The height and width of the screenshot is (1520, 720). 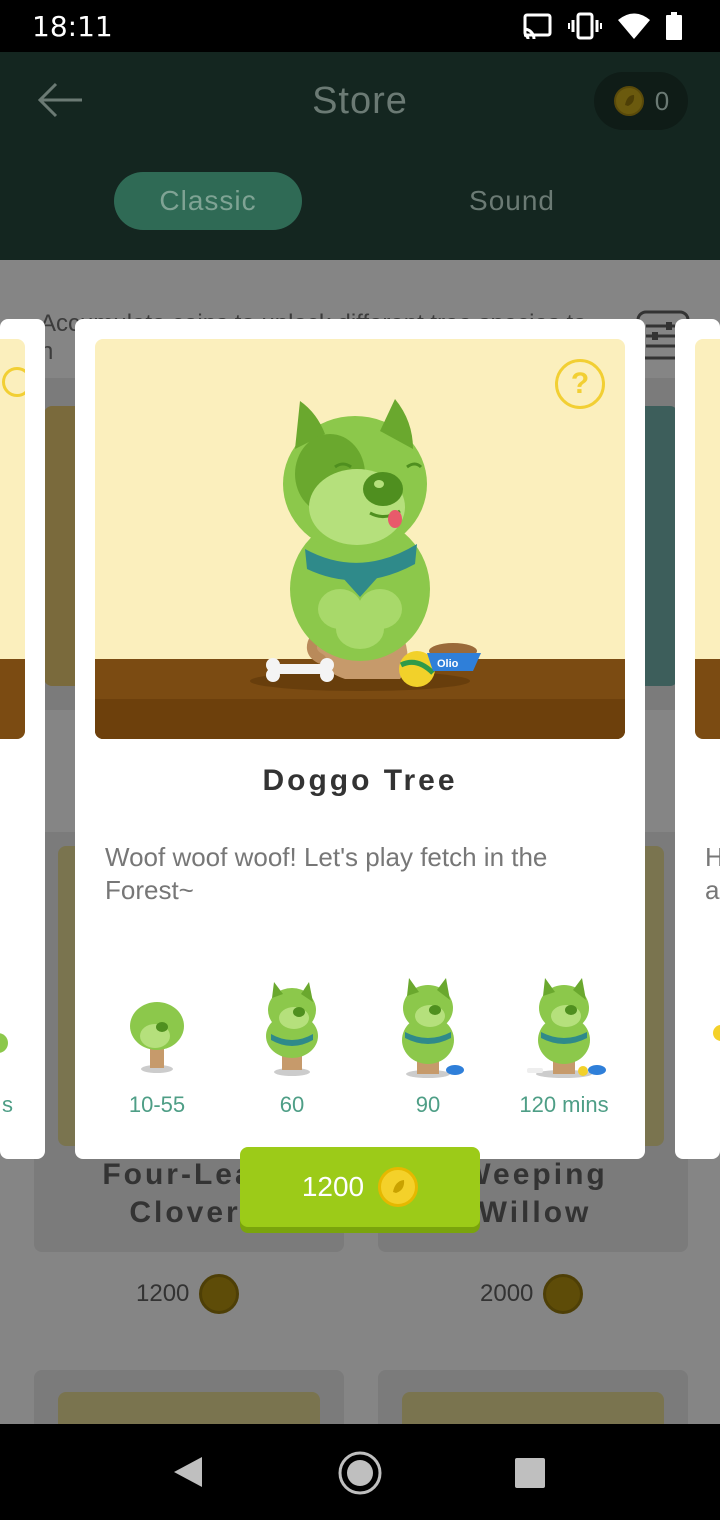 What do you see at coordinates (530, 1473) in the screenshot?
I see `nav-recents-icon` at bounding box center [530, 1473].